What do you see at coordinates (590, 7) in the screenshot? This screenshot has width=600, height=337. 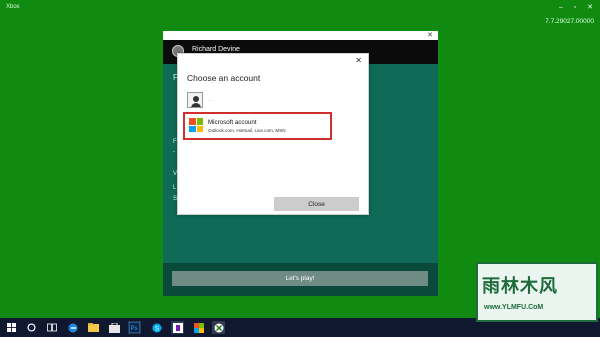 I see `close-window-icon: ✕` at bounding box center [590, 7].